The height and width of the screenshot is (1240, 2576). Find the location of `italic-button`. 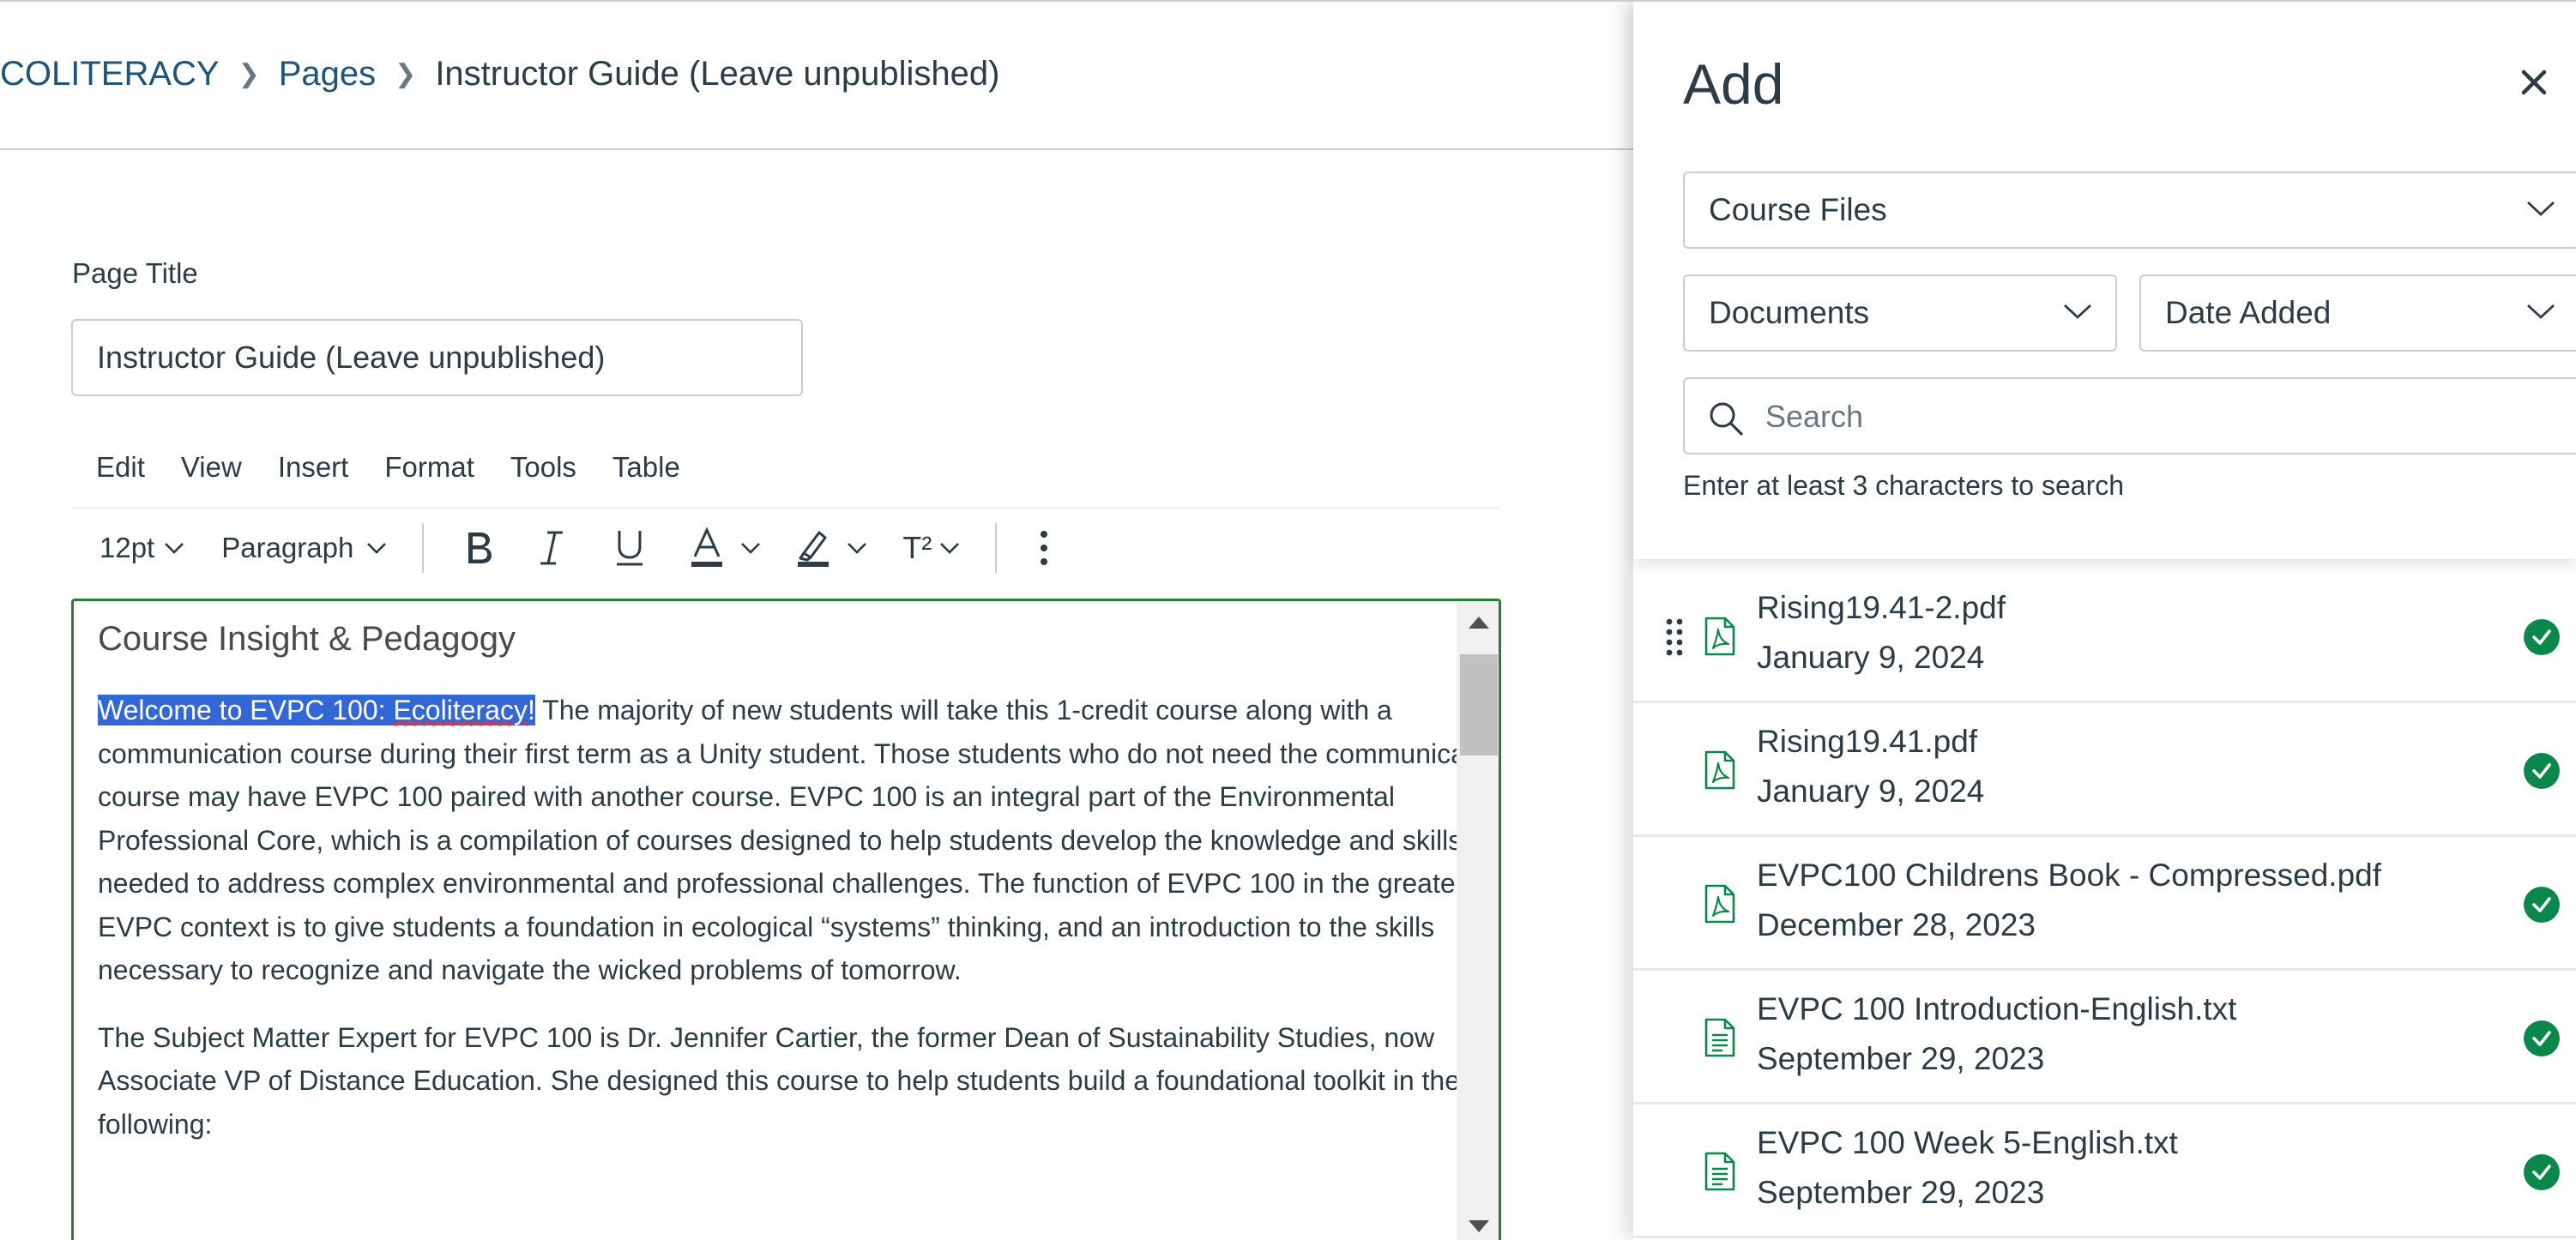

italic-button is located at coordinates (551, 548).